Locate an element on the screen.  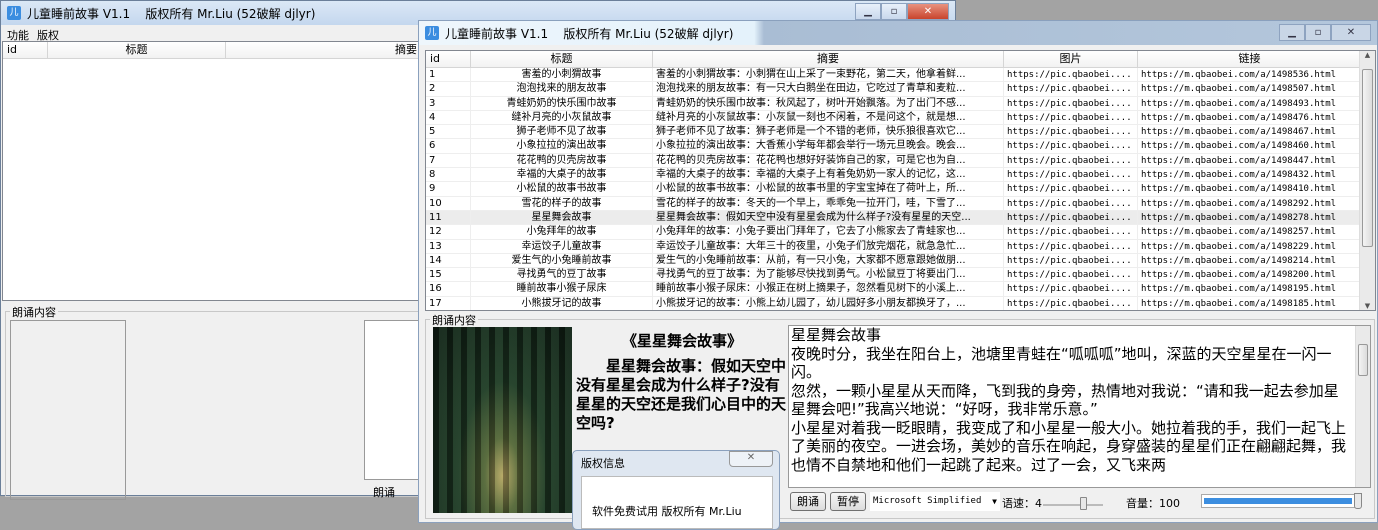
col-link: 链接 is located at coordinates (1250, 59).